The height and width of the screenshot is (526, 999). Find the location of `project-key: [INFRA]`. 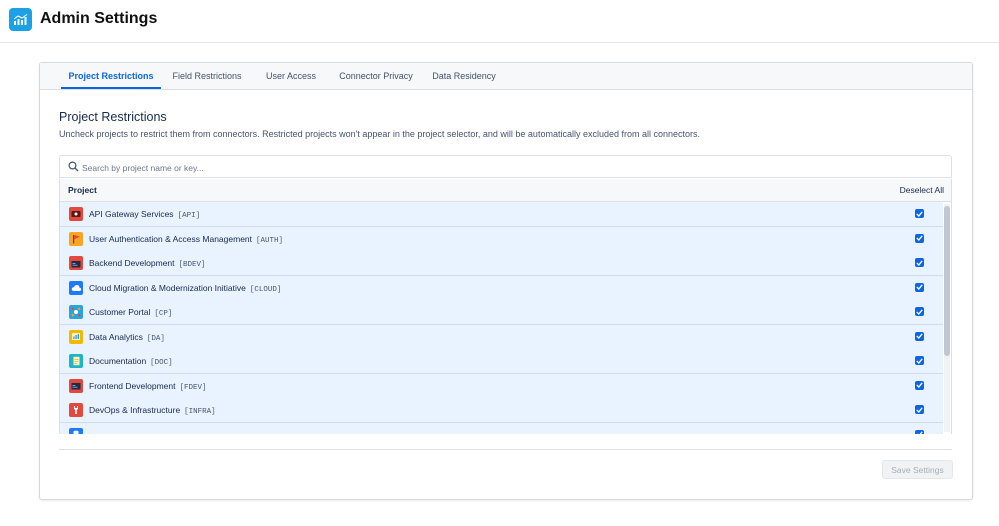

project-key: [INFRA] is located at coordinates (200, 412).